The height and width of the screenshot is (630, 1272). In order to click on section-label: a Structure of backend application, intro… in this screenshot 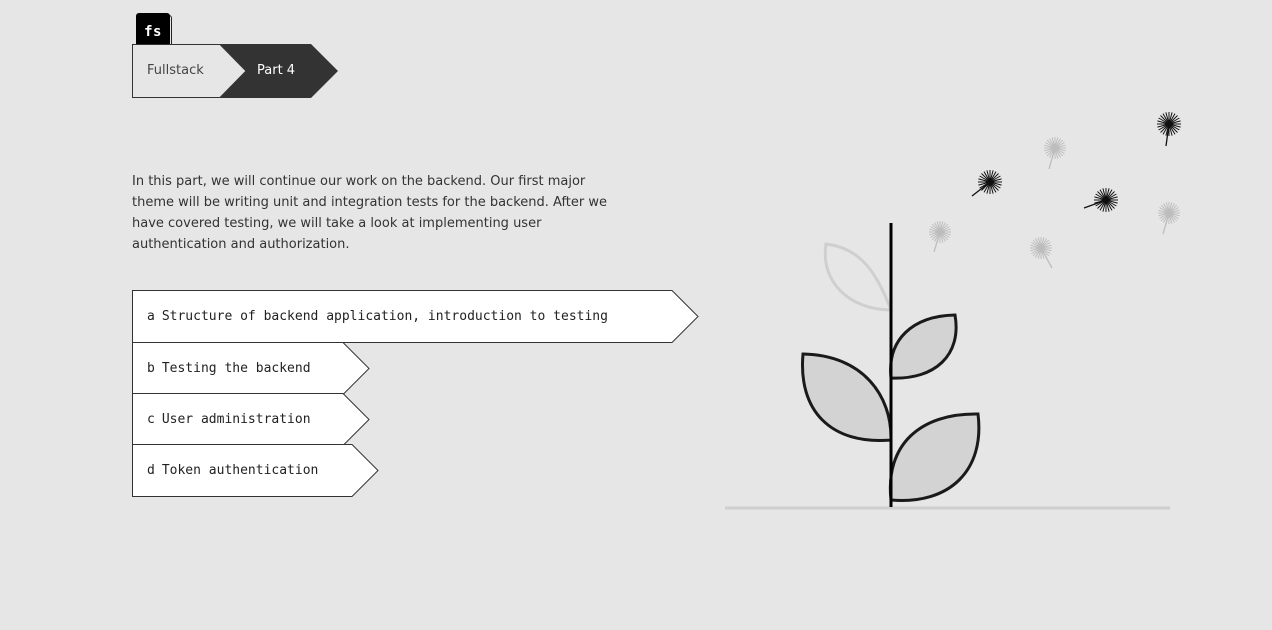, I will do `click(377, 316)`.